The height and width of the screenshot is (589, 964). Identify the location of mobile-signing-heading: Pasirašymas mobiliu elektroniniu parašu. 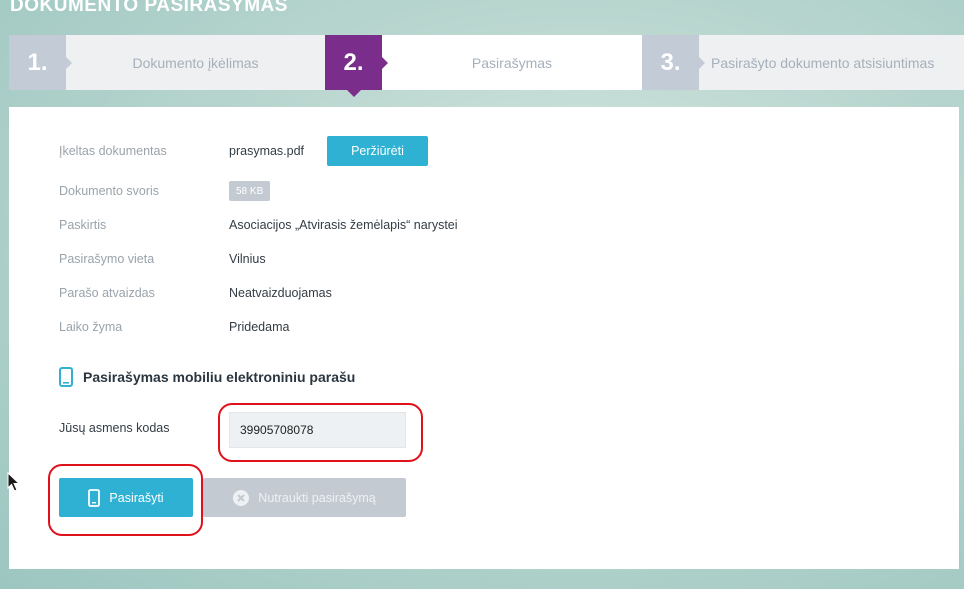
(207, 377).